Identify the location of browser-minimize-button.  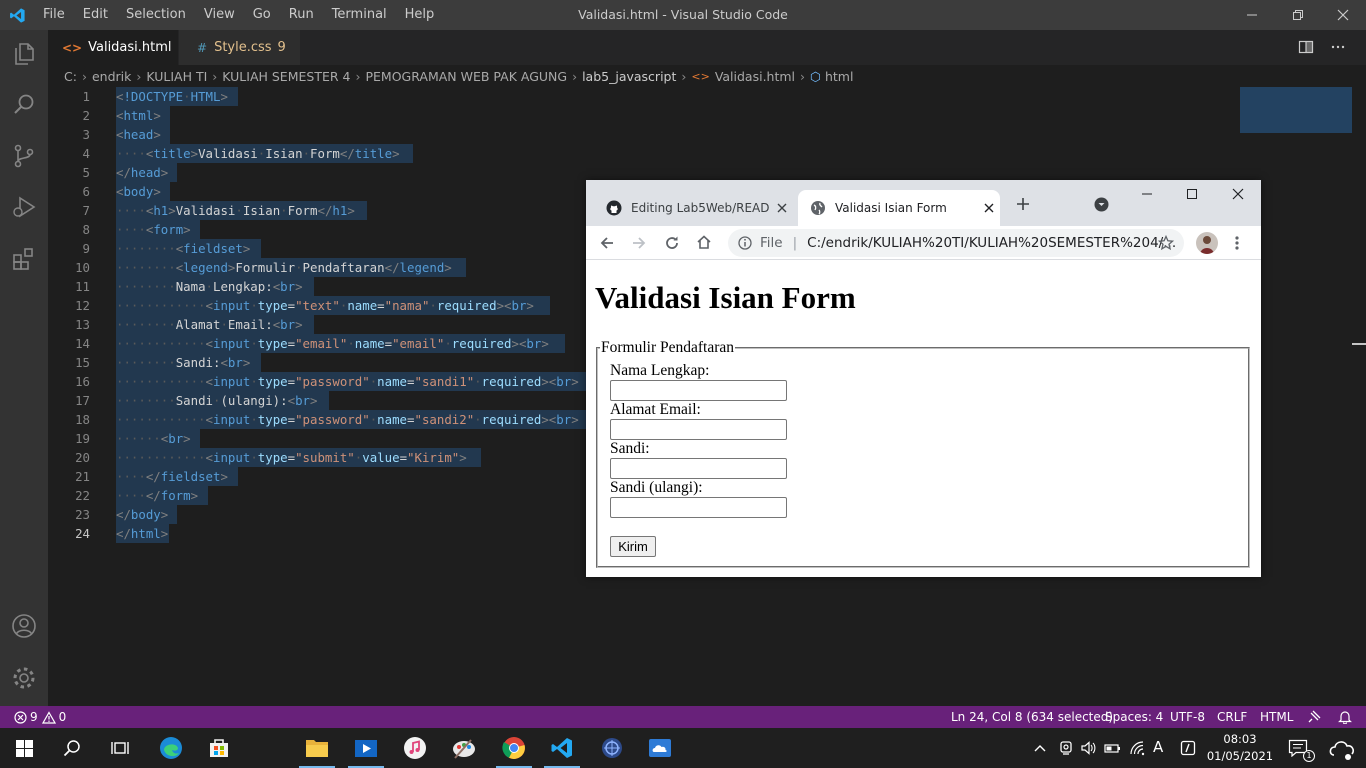
(1147, 194).